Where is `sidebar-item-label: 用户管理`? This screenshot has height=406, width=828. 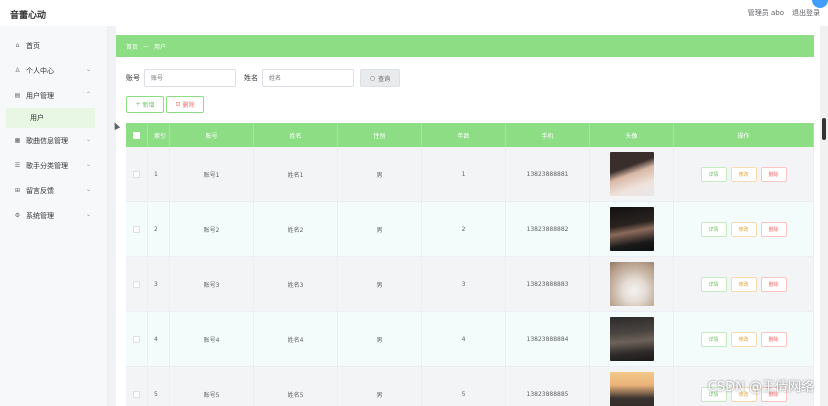
sidebar-item-label: 用户管理 is located at coordinates (40, 95).